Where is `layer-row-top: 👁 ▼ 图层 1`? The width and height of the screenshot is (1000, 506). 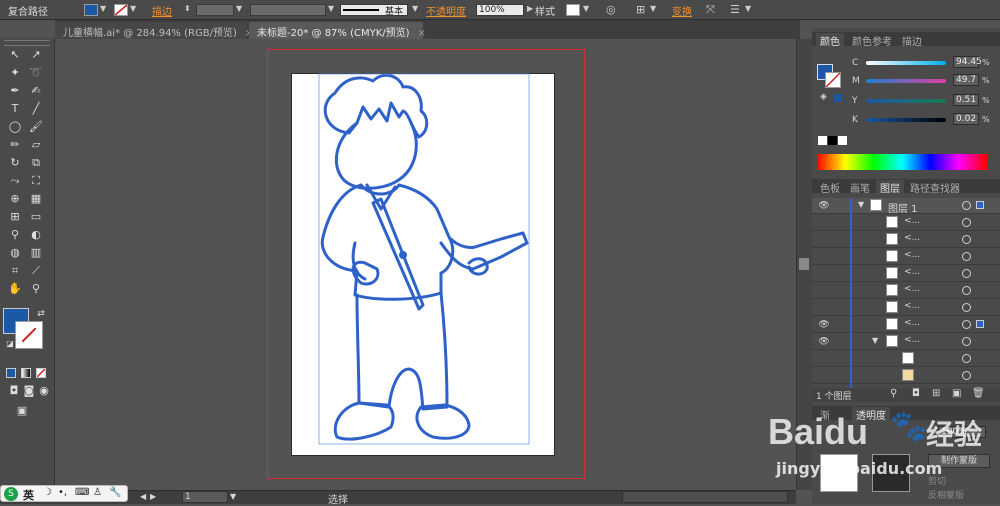 layer-row-top: 👁 ▼ 图层 1 is located at coordinates (906, 206).